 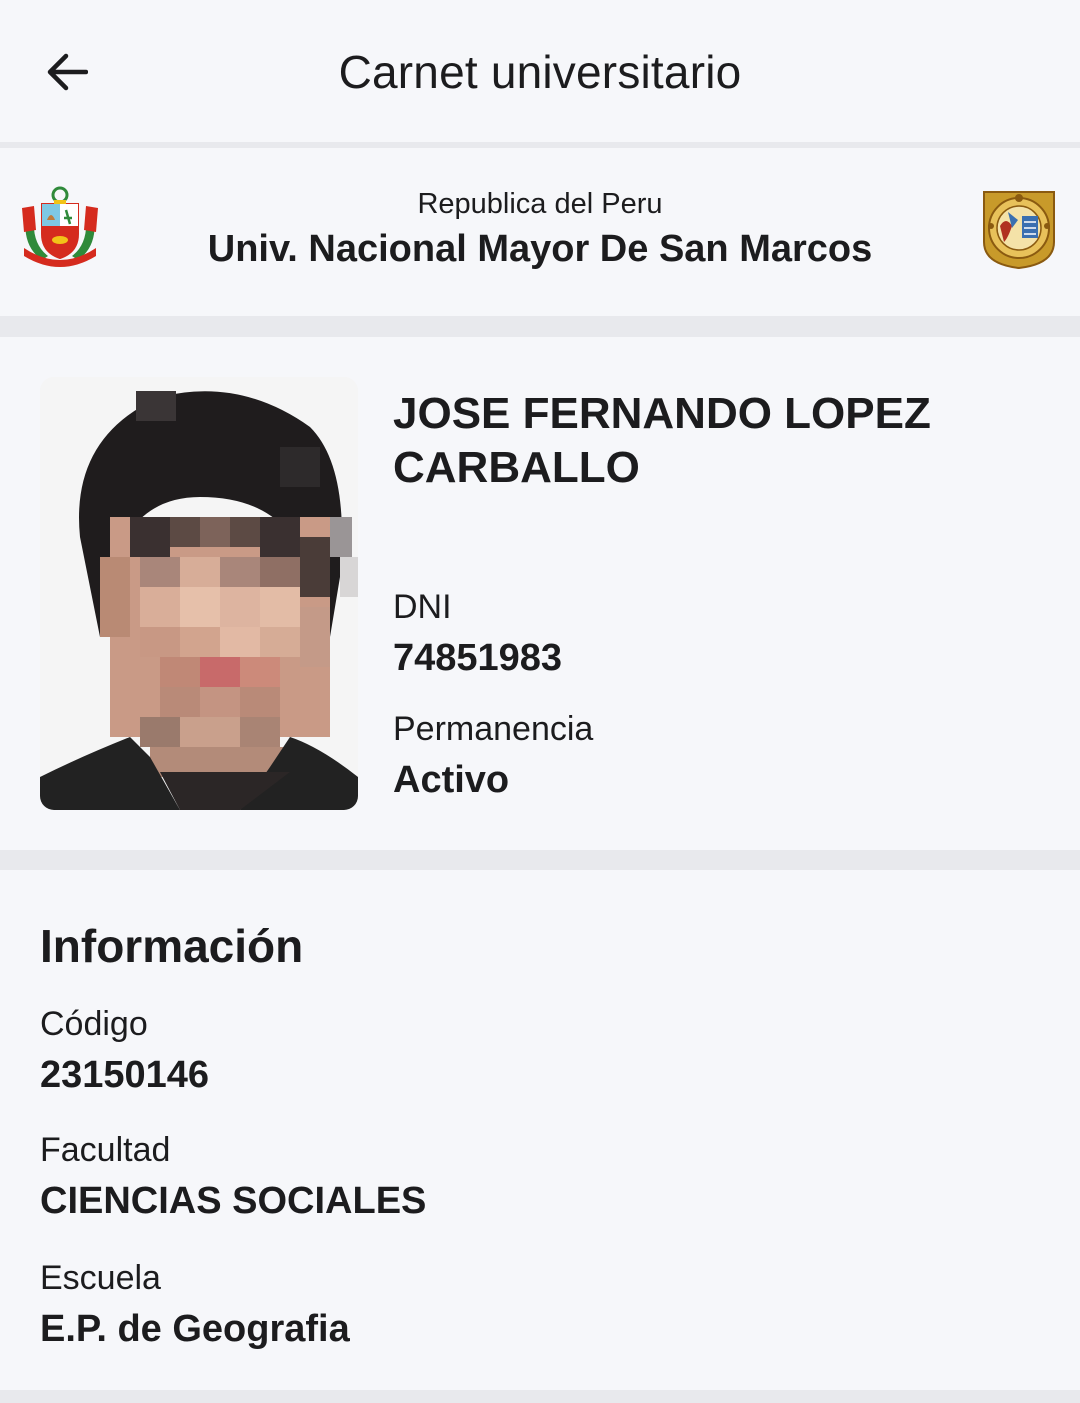 What do you see at coordinates (478, 658) in the screenshot?
I see `dni-value: 74851983` at bounding box center [478, 658].